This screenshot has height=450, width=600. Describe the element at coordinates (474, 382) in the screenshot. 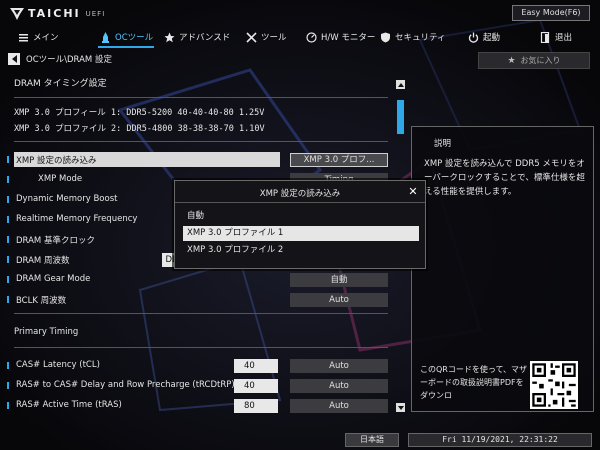

I see `qr-description: このQRコードを使って、マザーボードの取扱説明書PDFをダウンロ` at that location.